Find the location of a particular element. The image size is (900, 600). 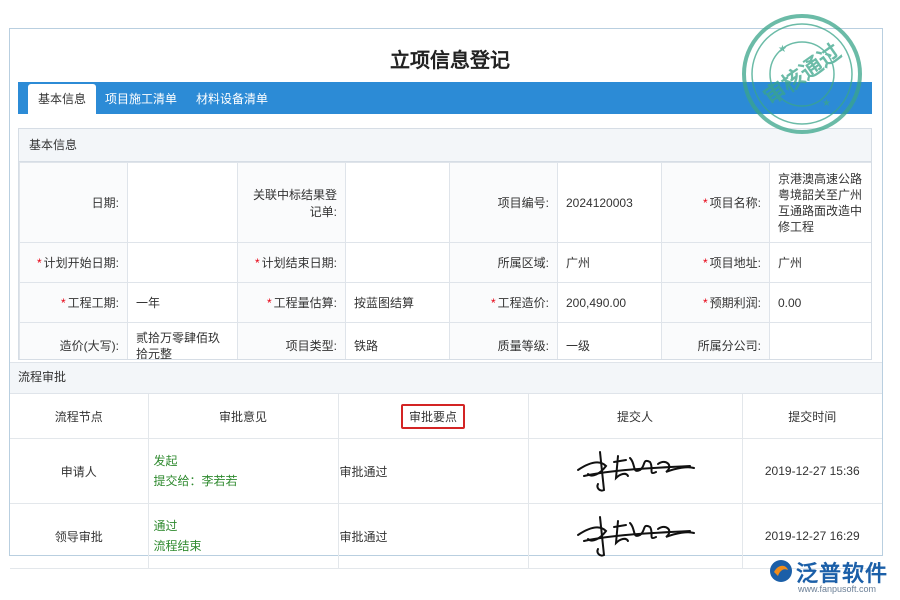

flow-opinion: 通过 流程结束 is located at coordinates (243, 536).